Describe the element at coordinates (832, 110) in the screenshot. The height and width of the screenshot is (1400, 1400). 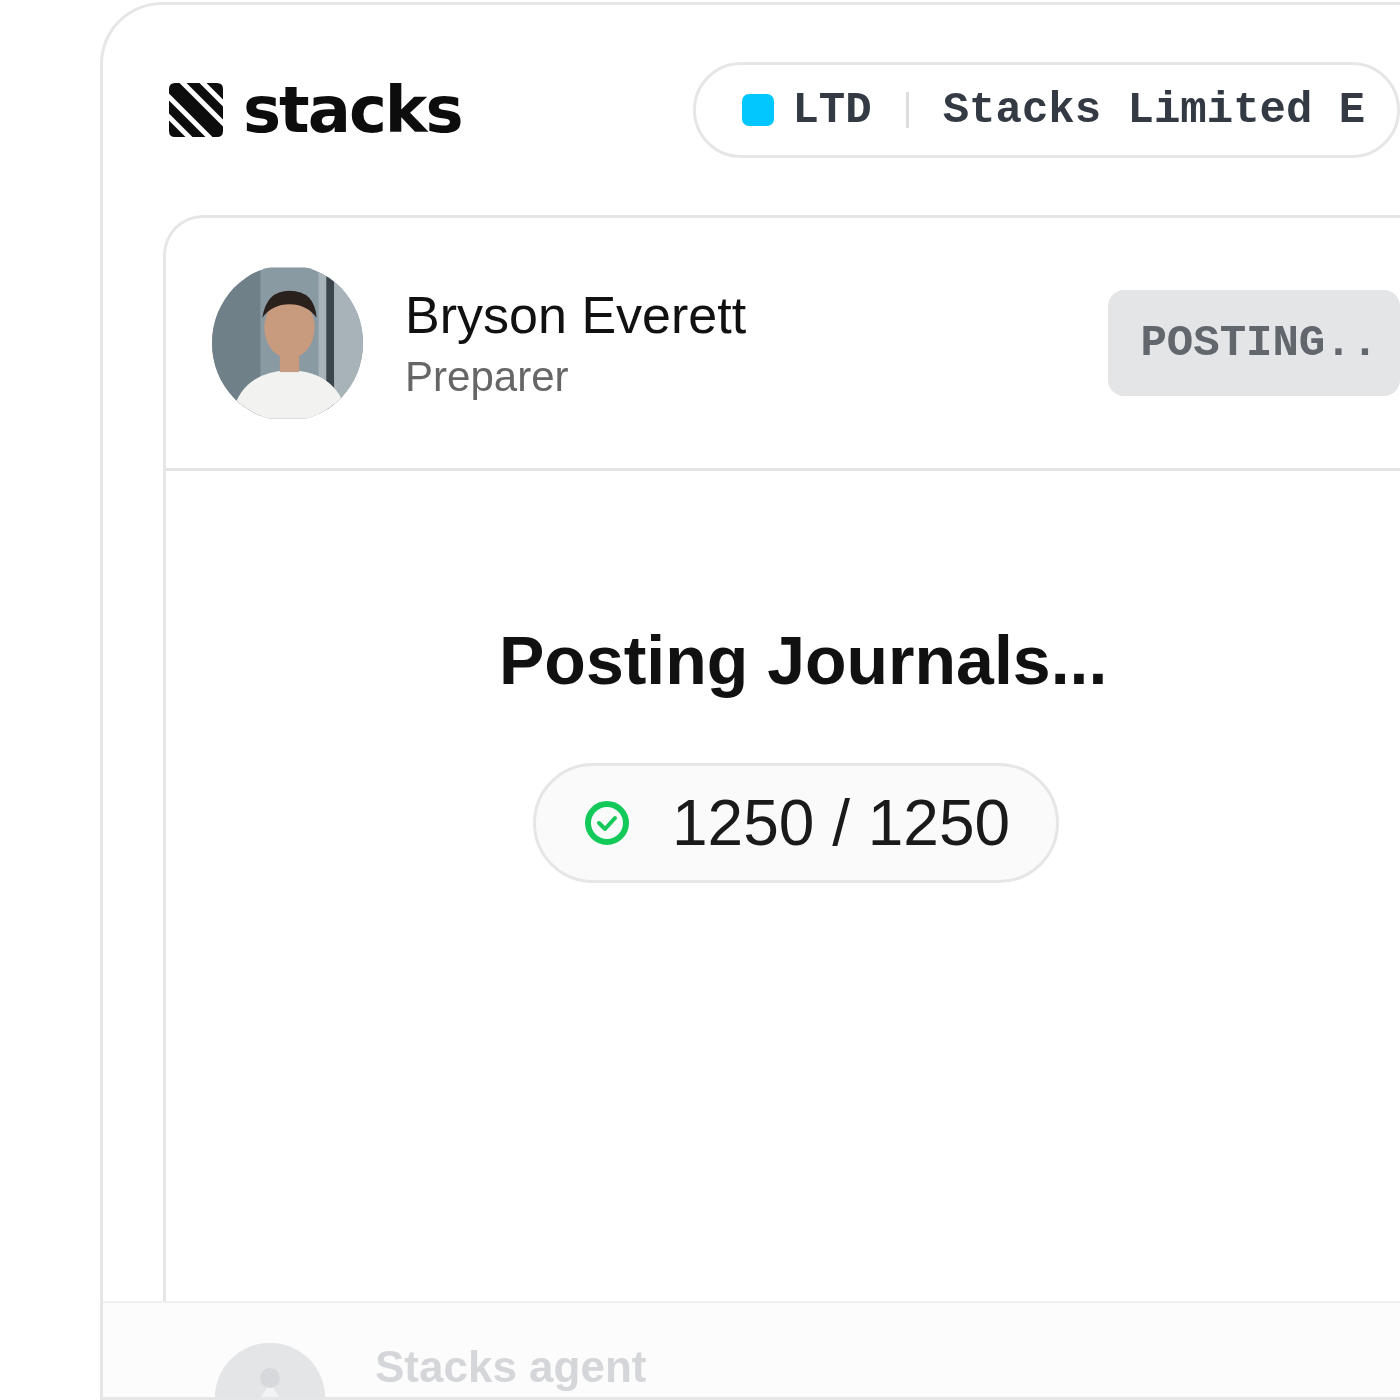
I see `entity-code: LTD` at that location.